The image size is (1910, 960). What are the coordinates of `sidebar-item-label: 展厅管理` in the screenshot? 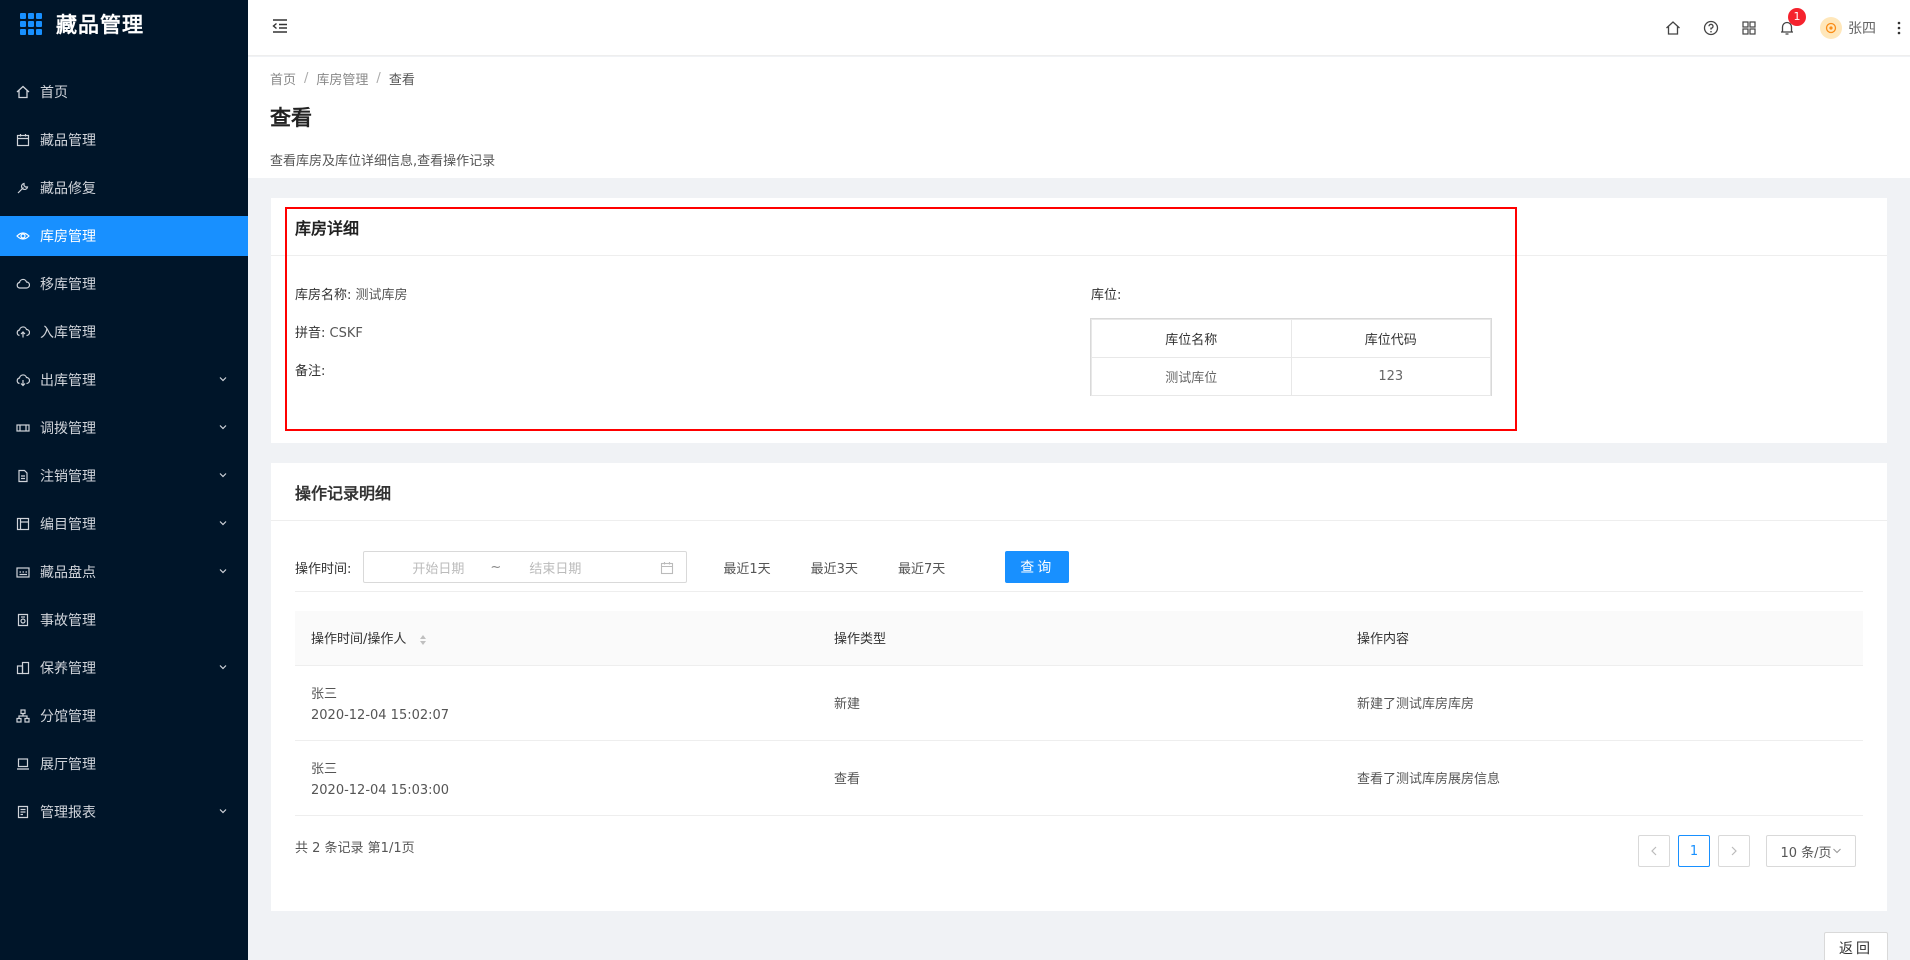 It's located at (68, 765).